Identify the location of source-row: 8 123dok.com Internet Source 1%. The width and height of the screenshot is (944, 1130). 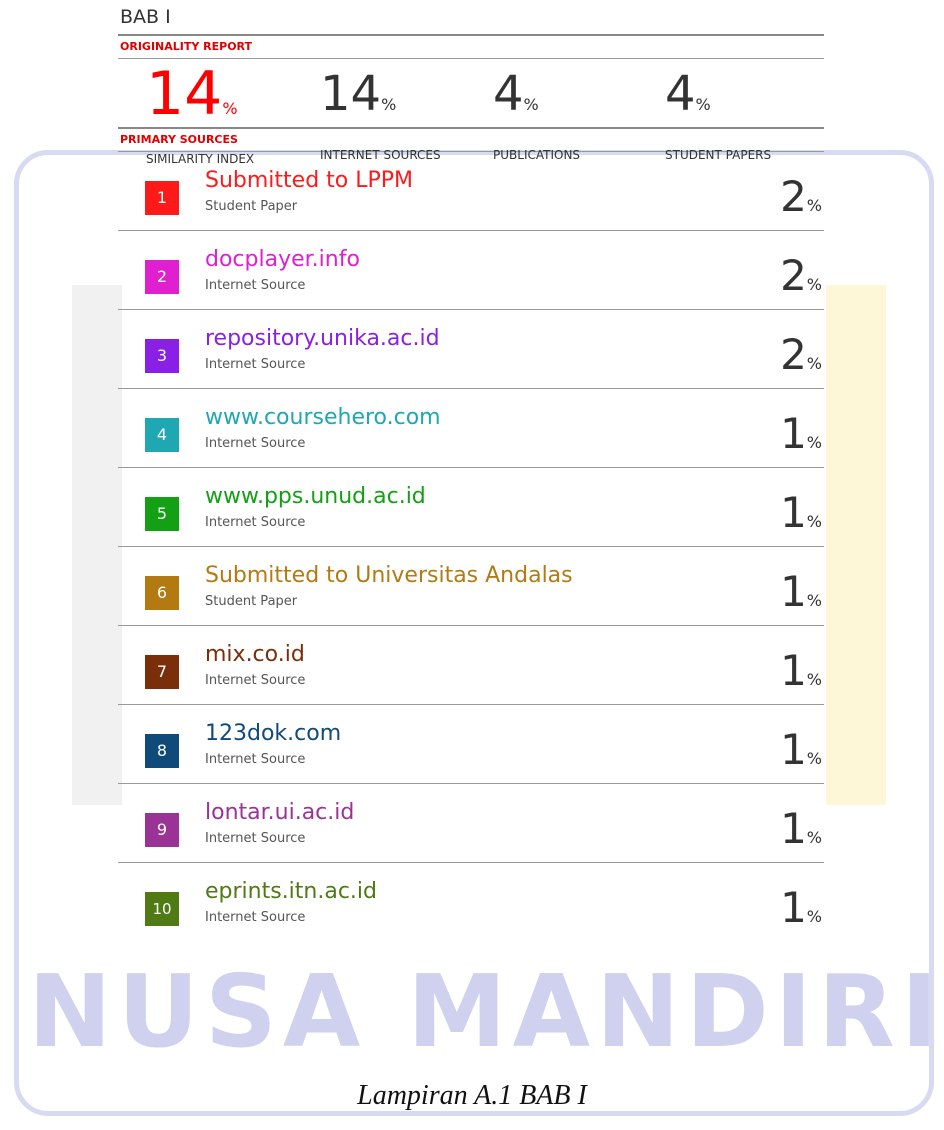
(471, 744).